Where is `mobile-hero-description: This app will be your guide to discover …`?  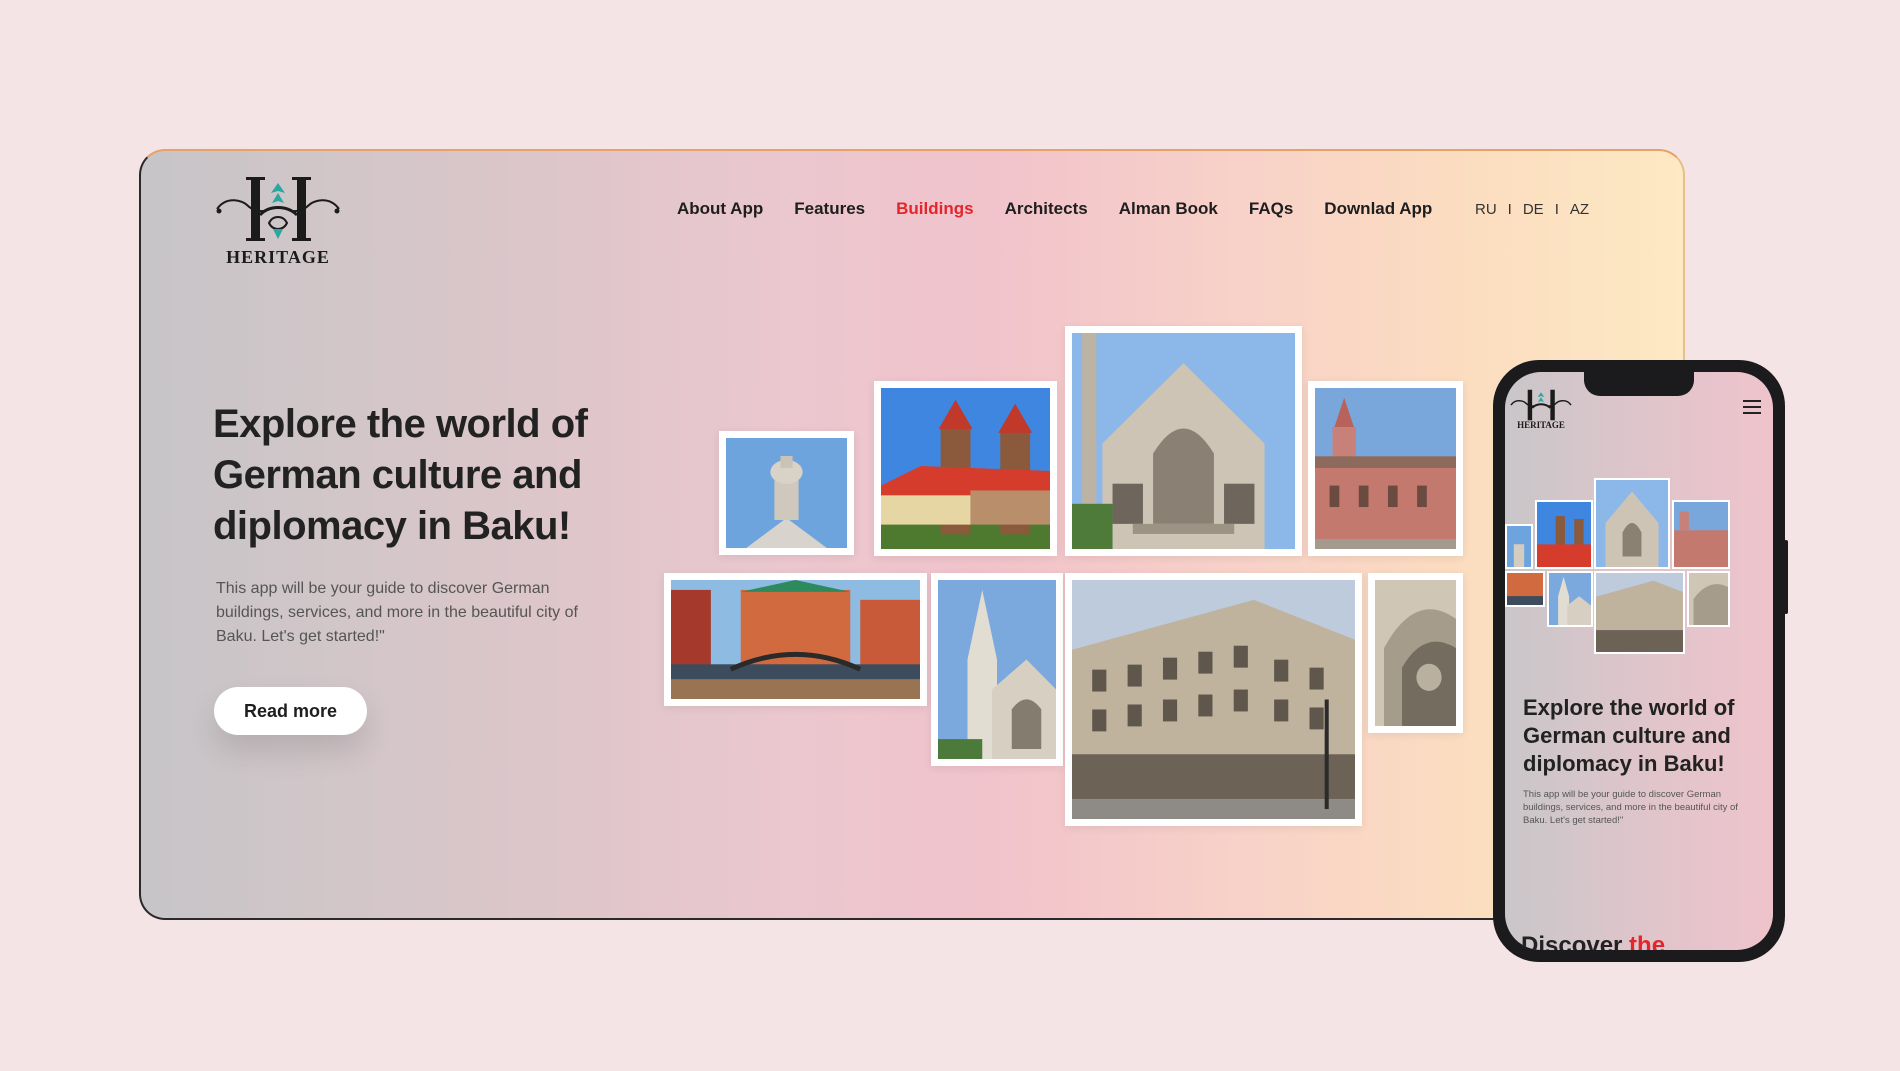 mobile-hero-description: This app will be your guide to discover … is located at coordinates (1630, 807).